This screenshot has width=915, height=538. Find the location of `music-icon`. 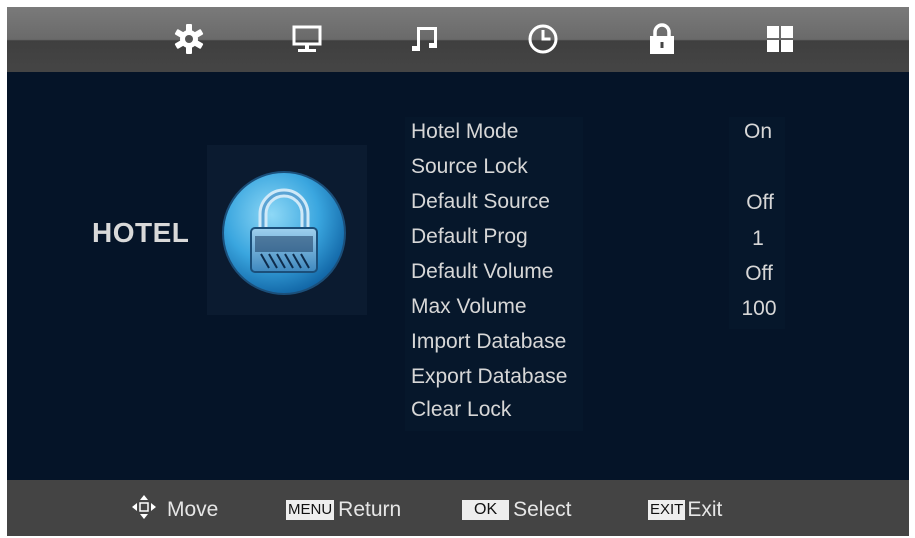

music-icon is located at coordinates (425, 39).